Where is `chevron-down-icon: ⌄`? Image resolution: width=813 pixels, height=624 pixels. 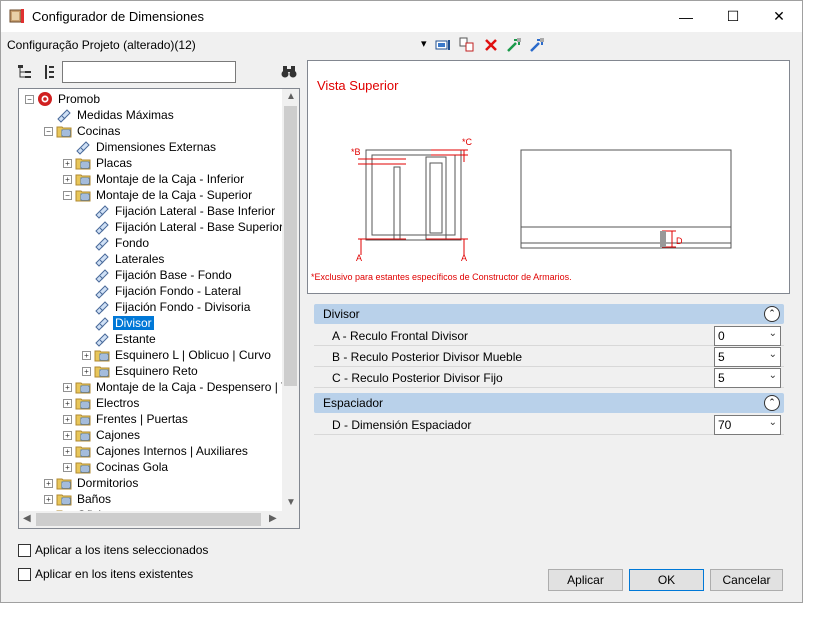
chevron-down-icon: ⌄ is located at coordinates (772, 422).